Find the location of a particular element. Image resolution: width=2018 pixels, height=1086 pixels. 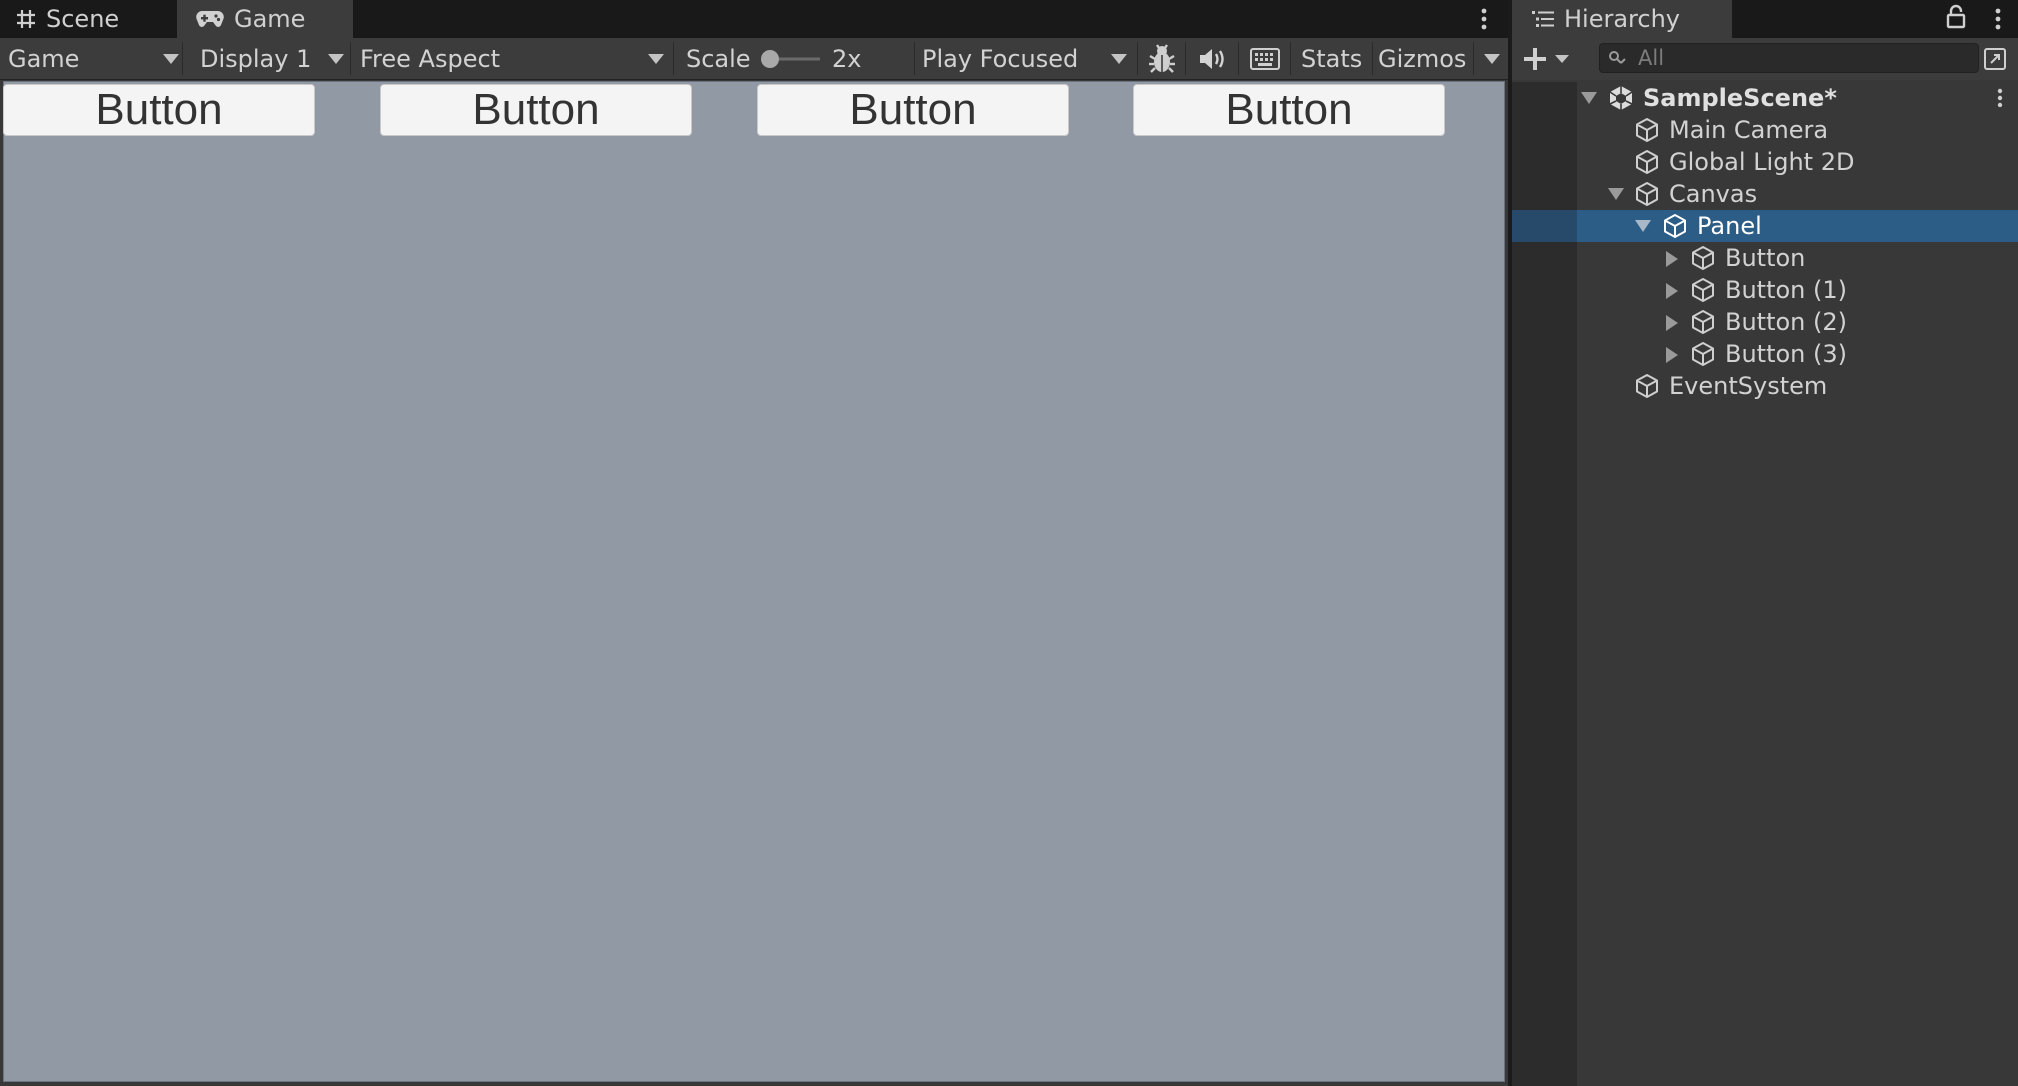

hierarchy-tab-bar: Hierarchy is located at coordinates (1765, 19).